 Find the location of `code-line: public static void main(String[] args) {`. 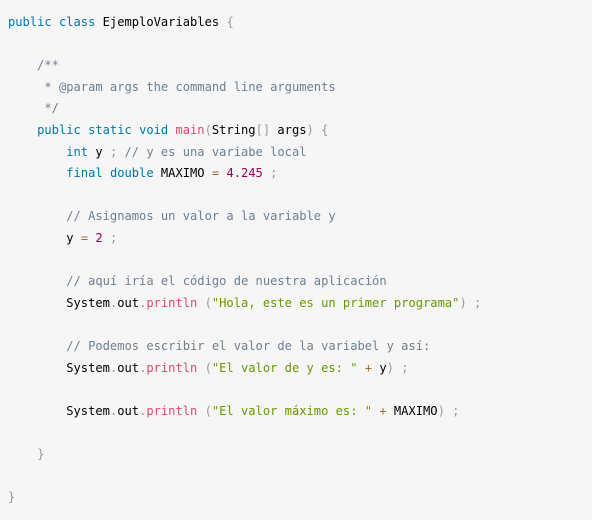

code-line: public static void main(String[] args) { is located at coordinates (168, 130).